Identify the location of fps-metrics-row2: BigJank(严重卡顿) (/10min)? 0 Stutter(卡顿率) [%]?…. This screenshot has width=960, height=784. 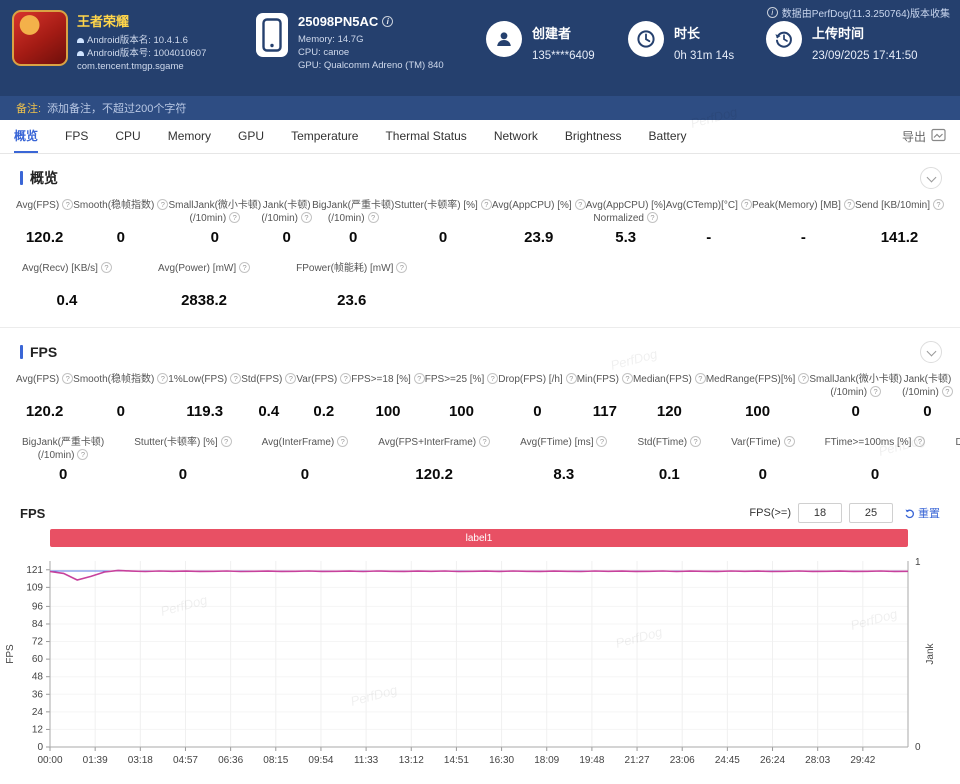
(480, 461).